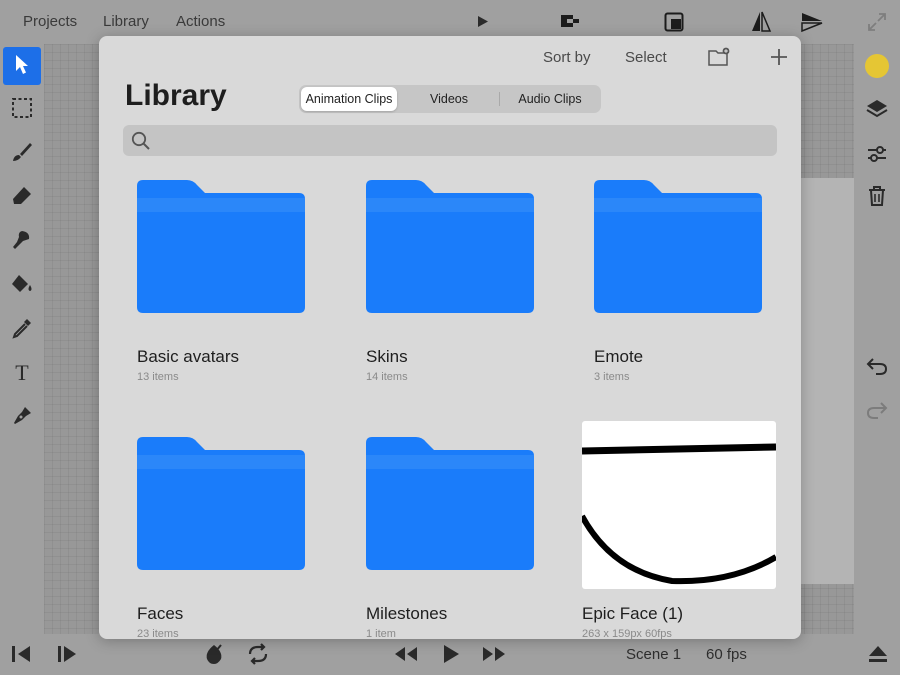 This screenshot has width=900, height=675. I want to click on fill-bucket-icon, so click(22, 286).